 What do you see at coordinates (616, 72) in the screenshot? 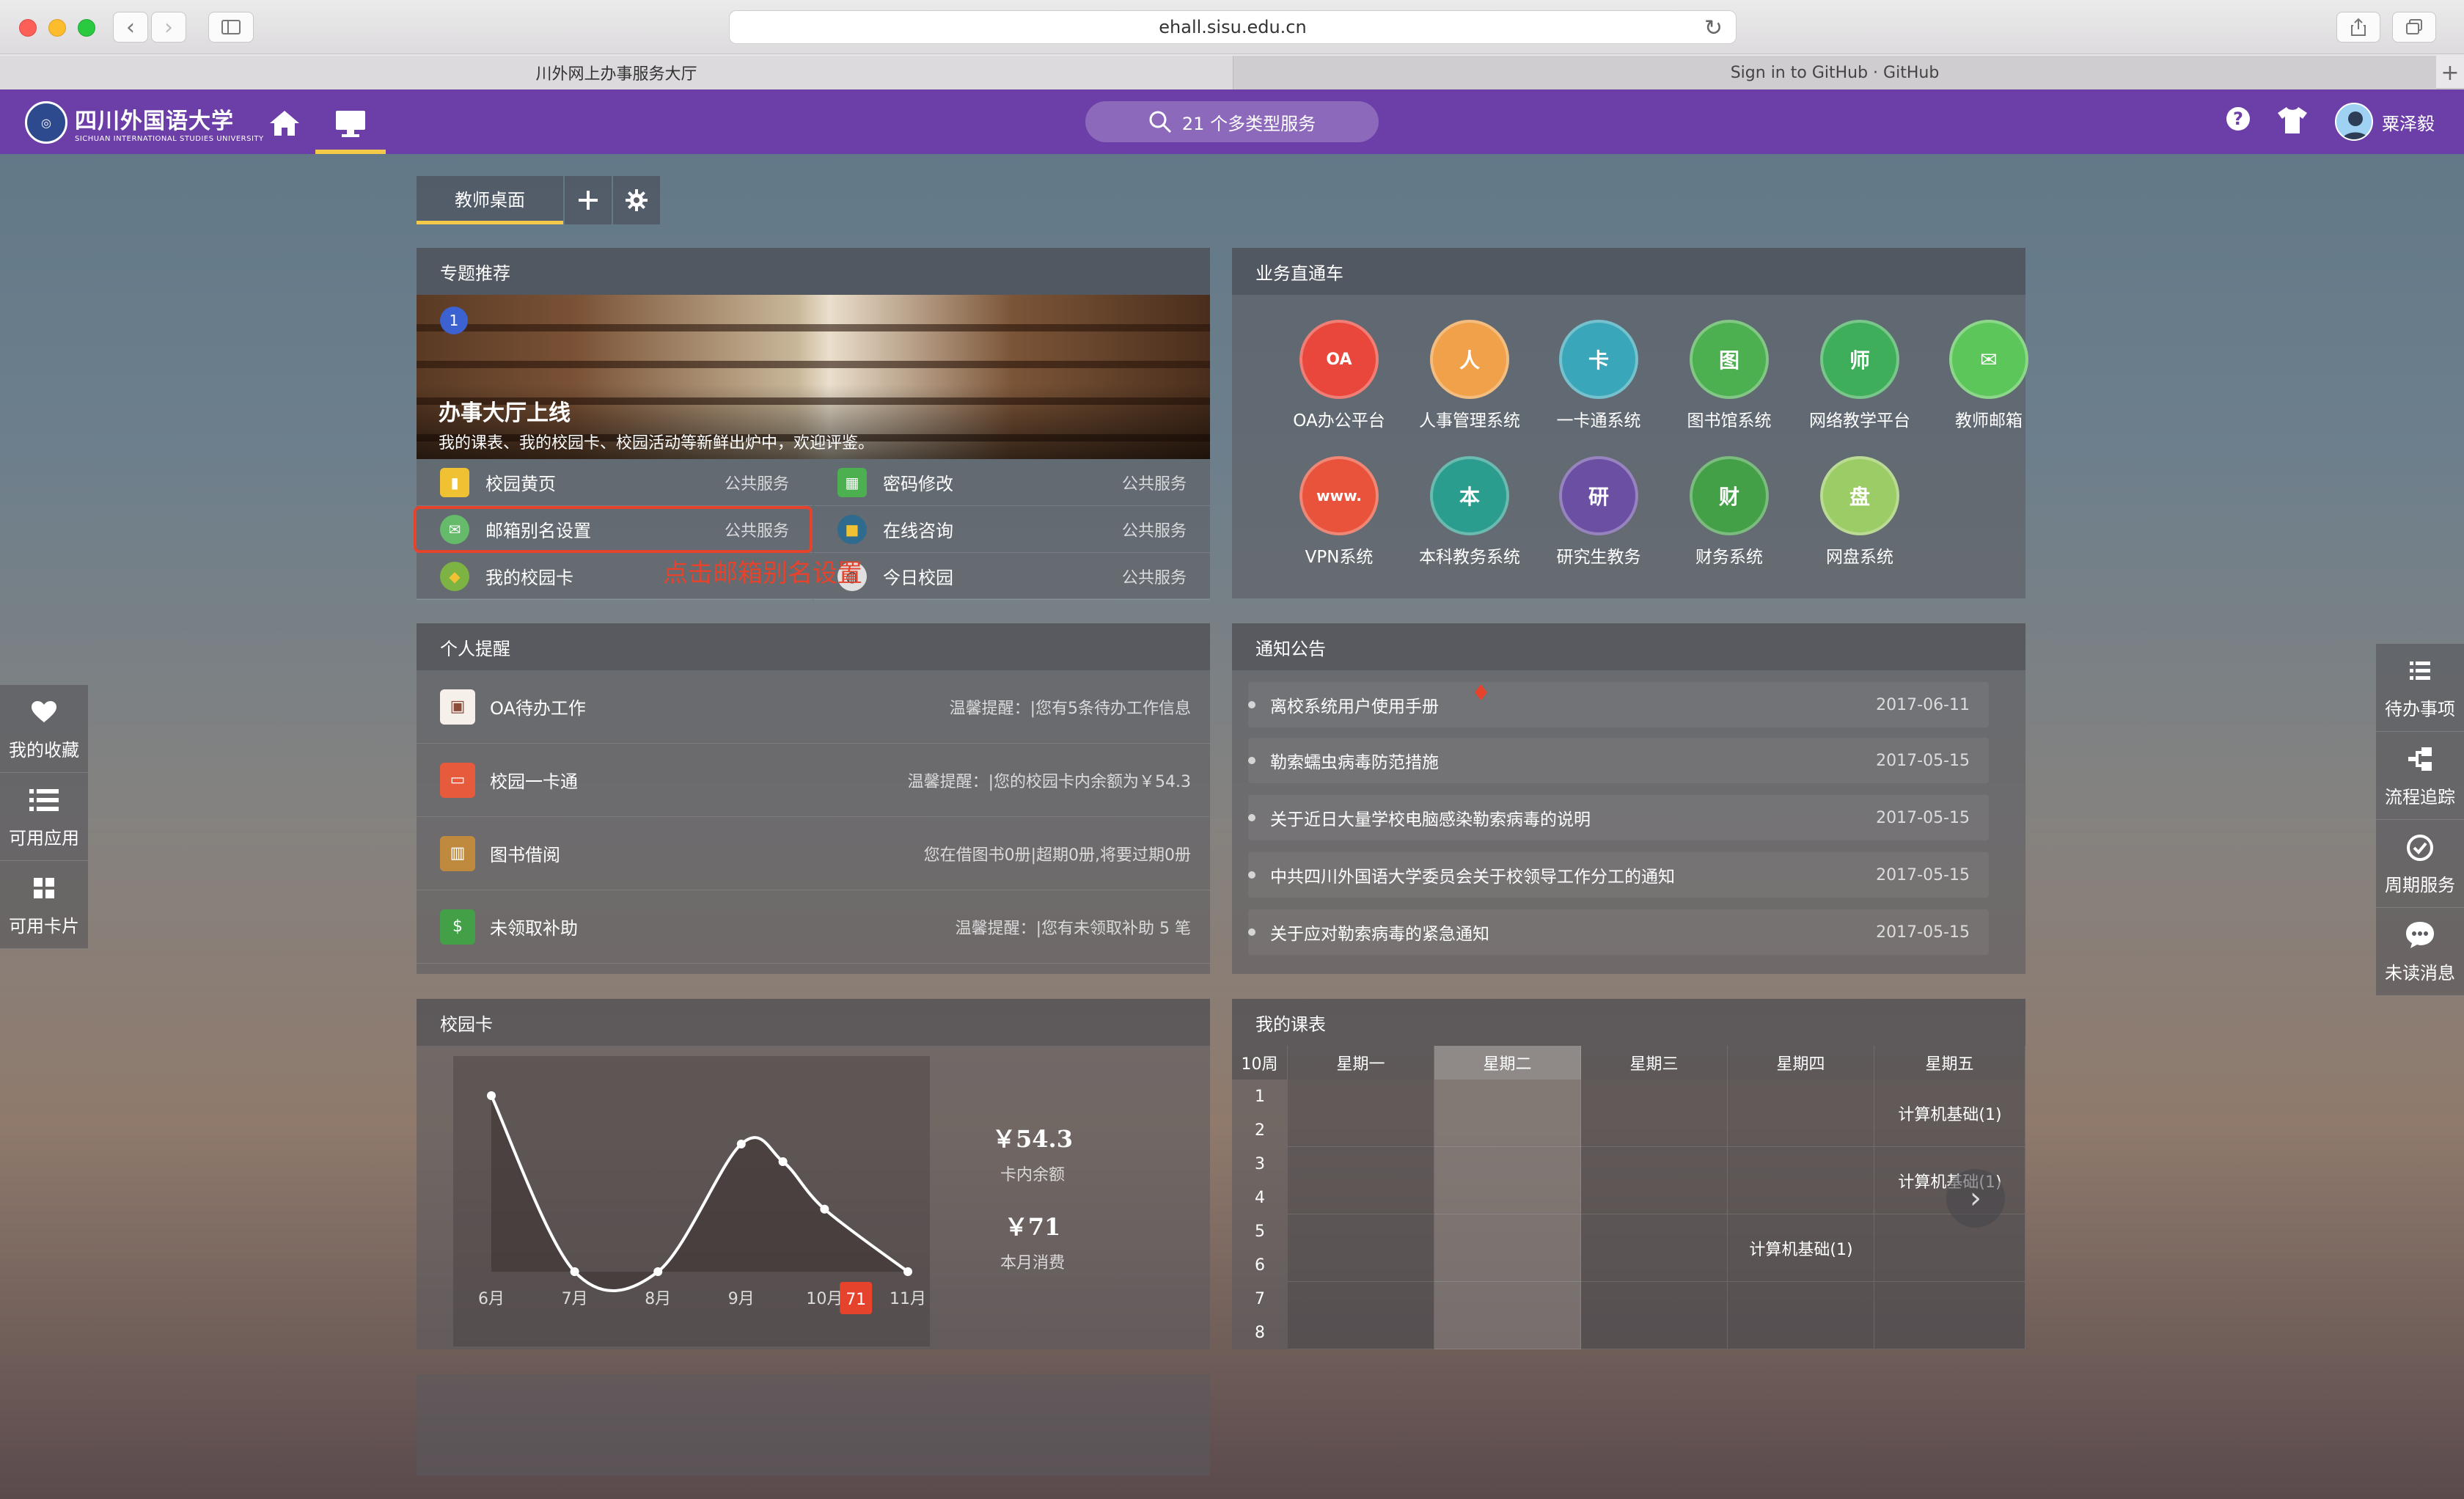
I see `browser-tab-ehall: 川外网上办事服务大厅` at bounding box center [616, 72].